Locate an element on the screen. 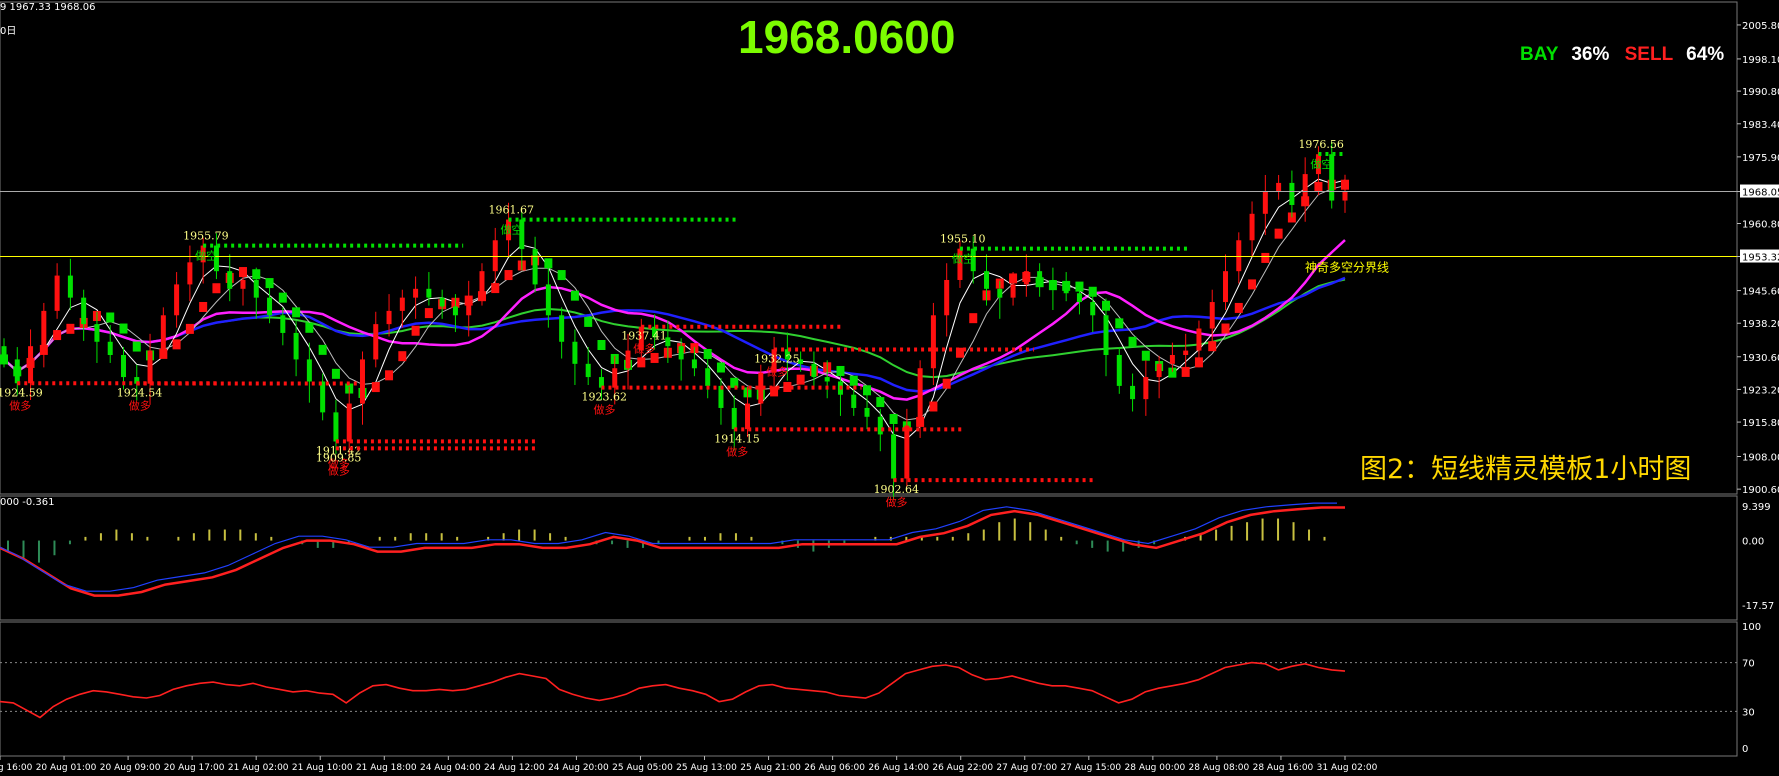  price-tick-label: 1960.80 is located at coordinates (1760, 225).